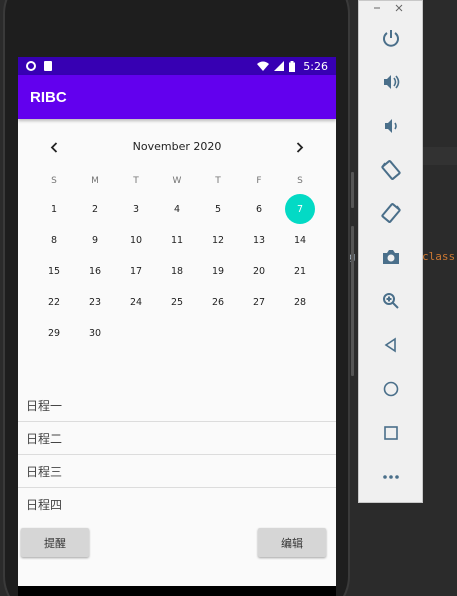  What do you see at coordinates (315, 66) in the screenshot?
I see `status-time: 5:26` at bounding box center [315, 66].